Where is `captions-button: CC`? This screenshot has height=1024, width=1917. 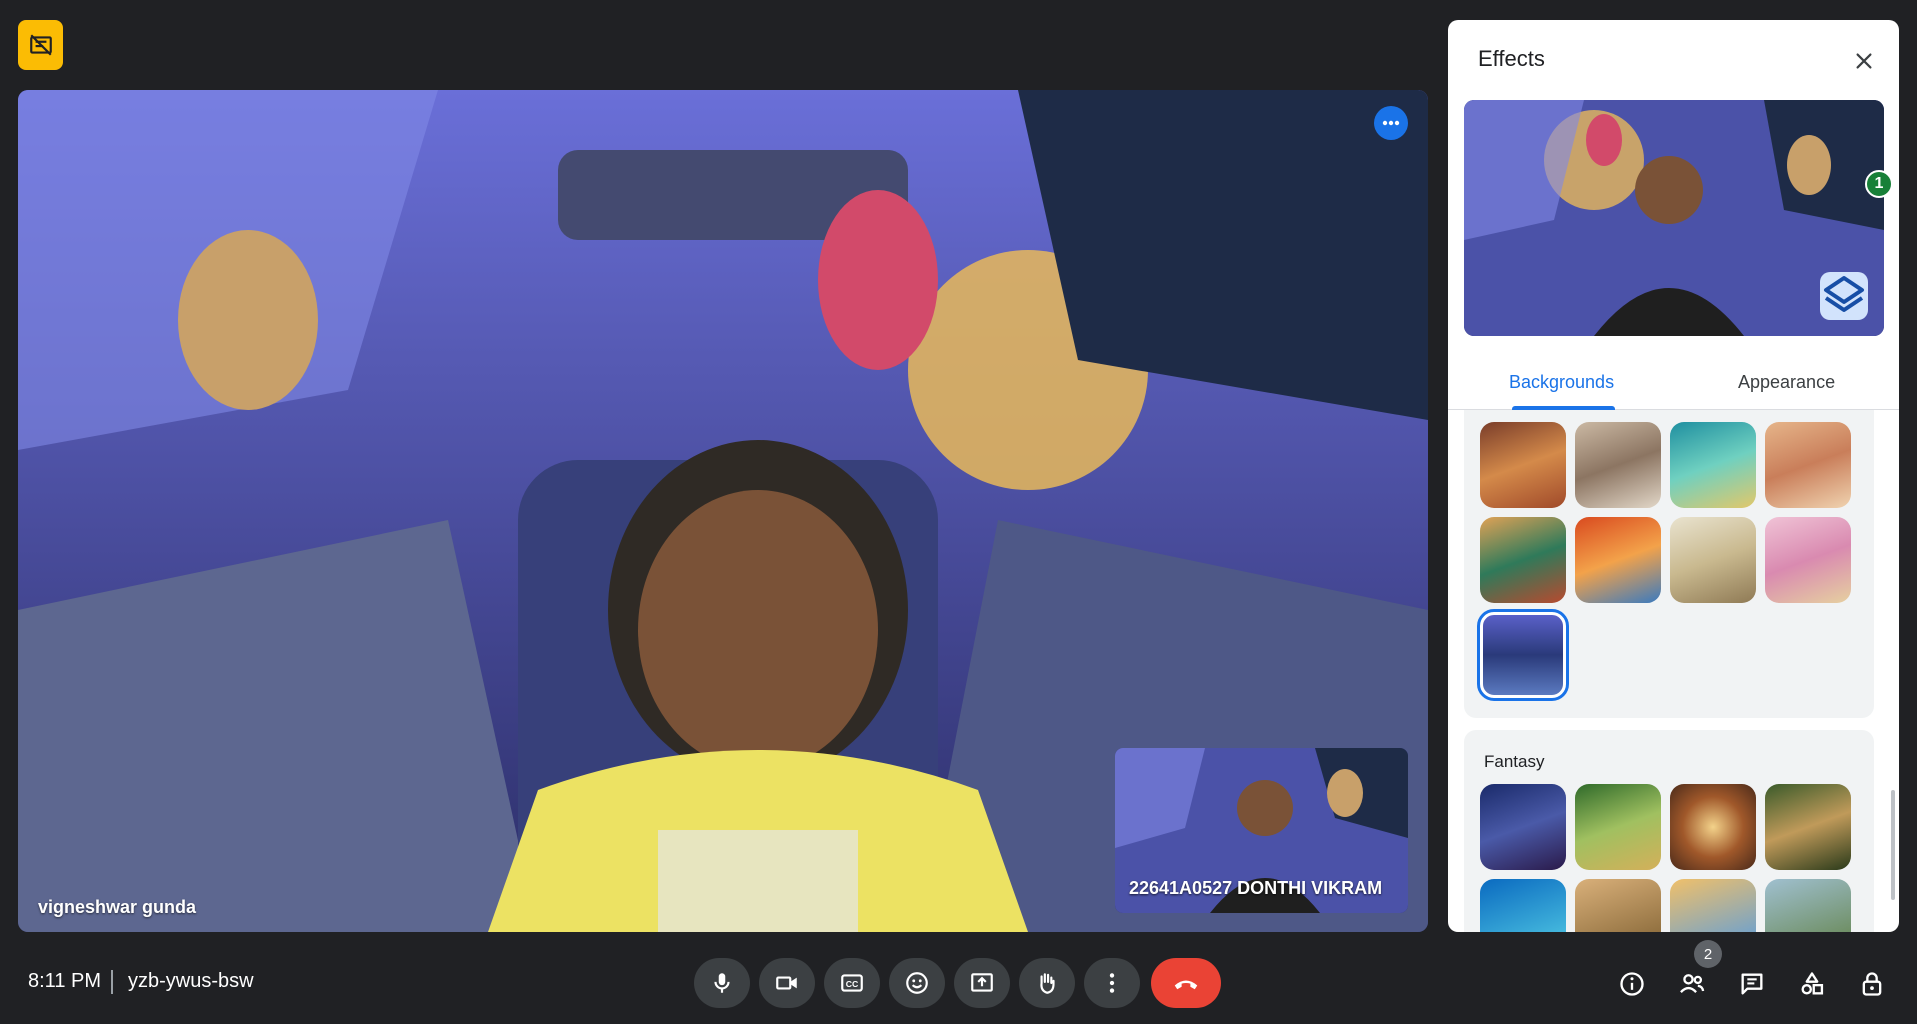
captions-button: CC is located at coordinates (852, 983).